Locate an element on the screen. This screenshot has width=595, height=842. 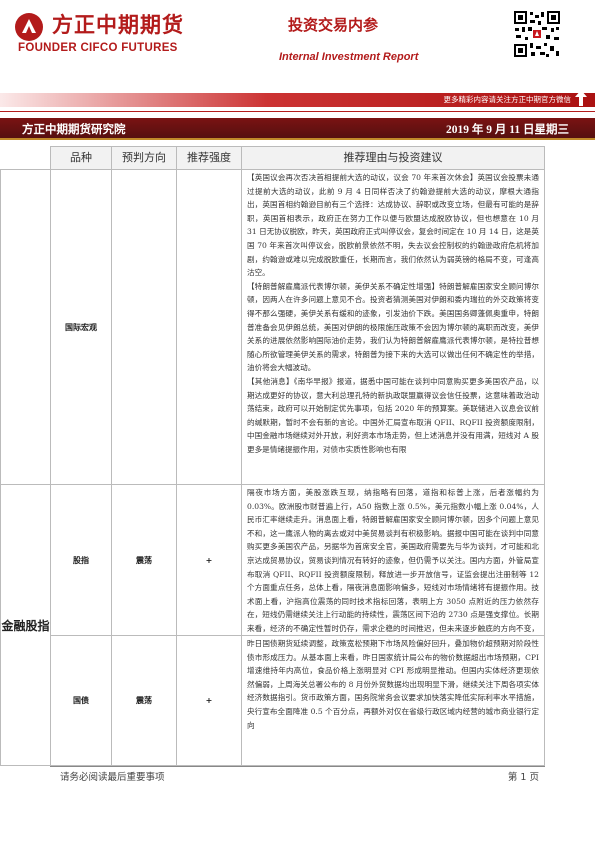
column-header-variety: 品种 is located at coordinates (81, 158).